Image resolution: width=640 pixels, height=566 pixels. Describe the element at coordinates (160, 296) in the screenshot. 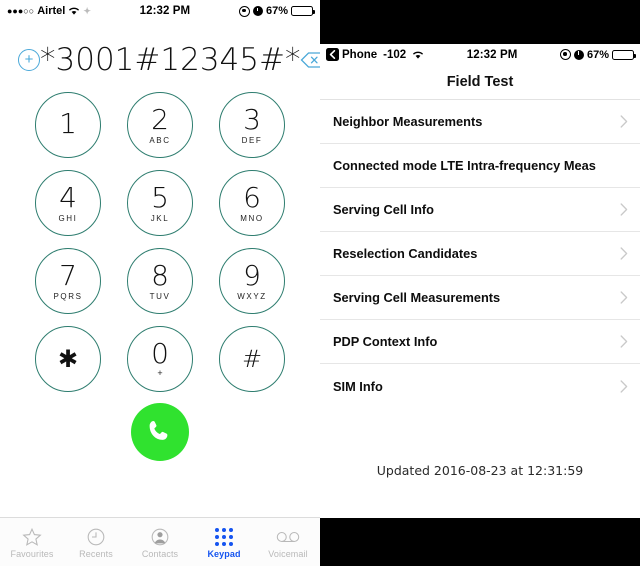

I see `key-letters: TUV` at that location.